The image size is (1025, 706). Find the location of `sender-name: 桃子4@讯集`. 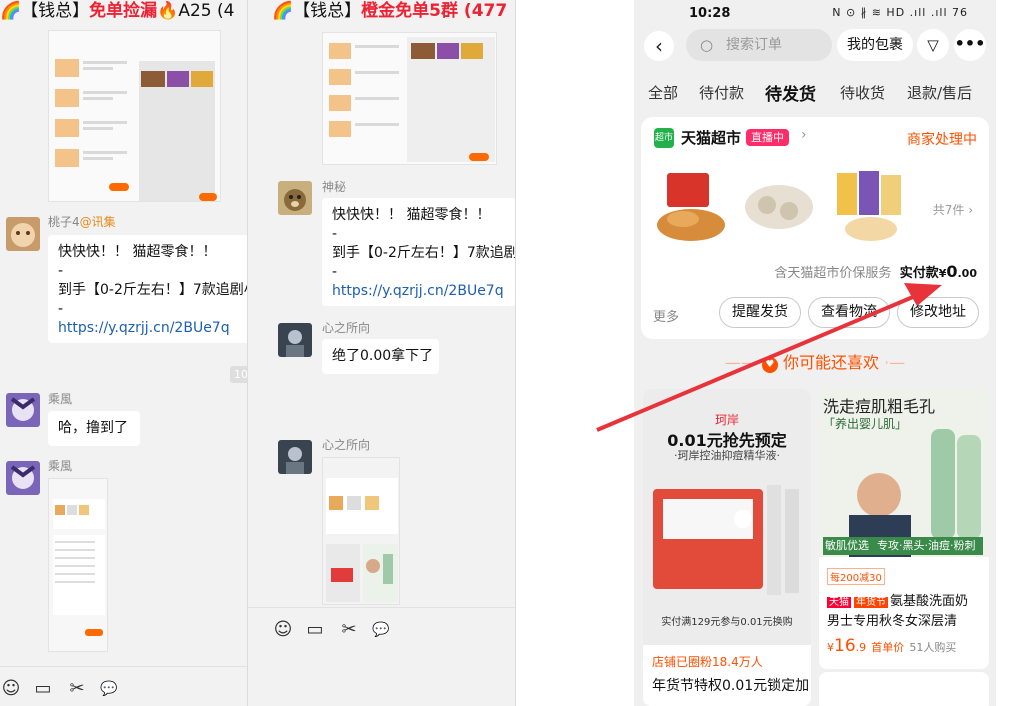

sender-name: 桃子4@讯集 is located at coordinates (82, 222).